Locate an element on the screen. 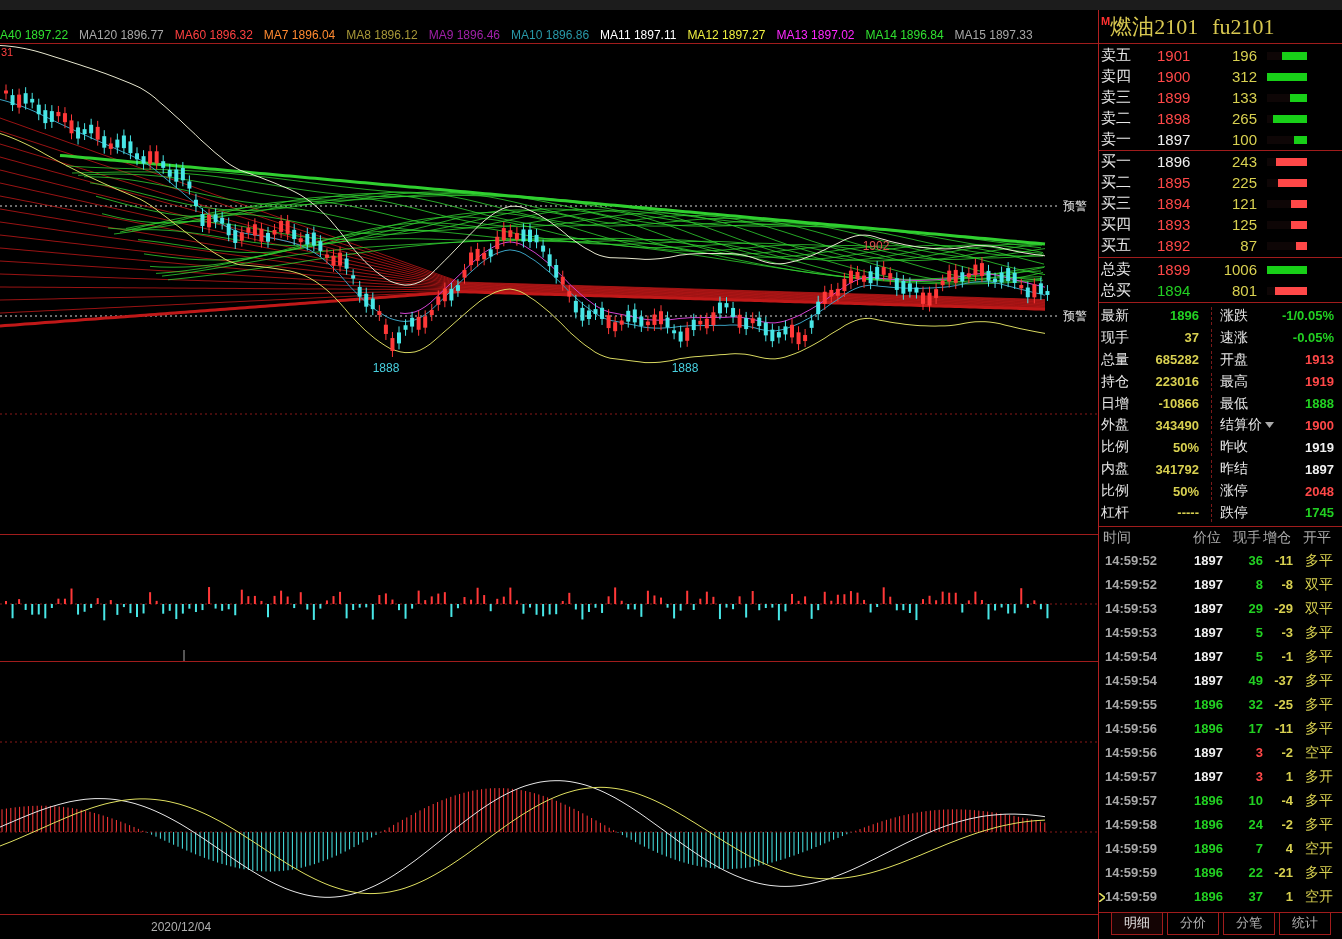 The image size is (1342, 939). stat-label: 内盘 is located at coordinates (1115, 469).